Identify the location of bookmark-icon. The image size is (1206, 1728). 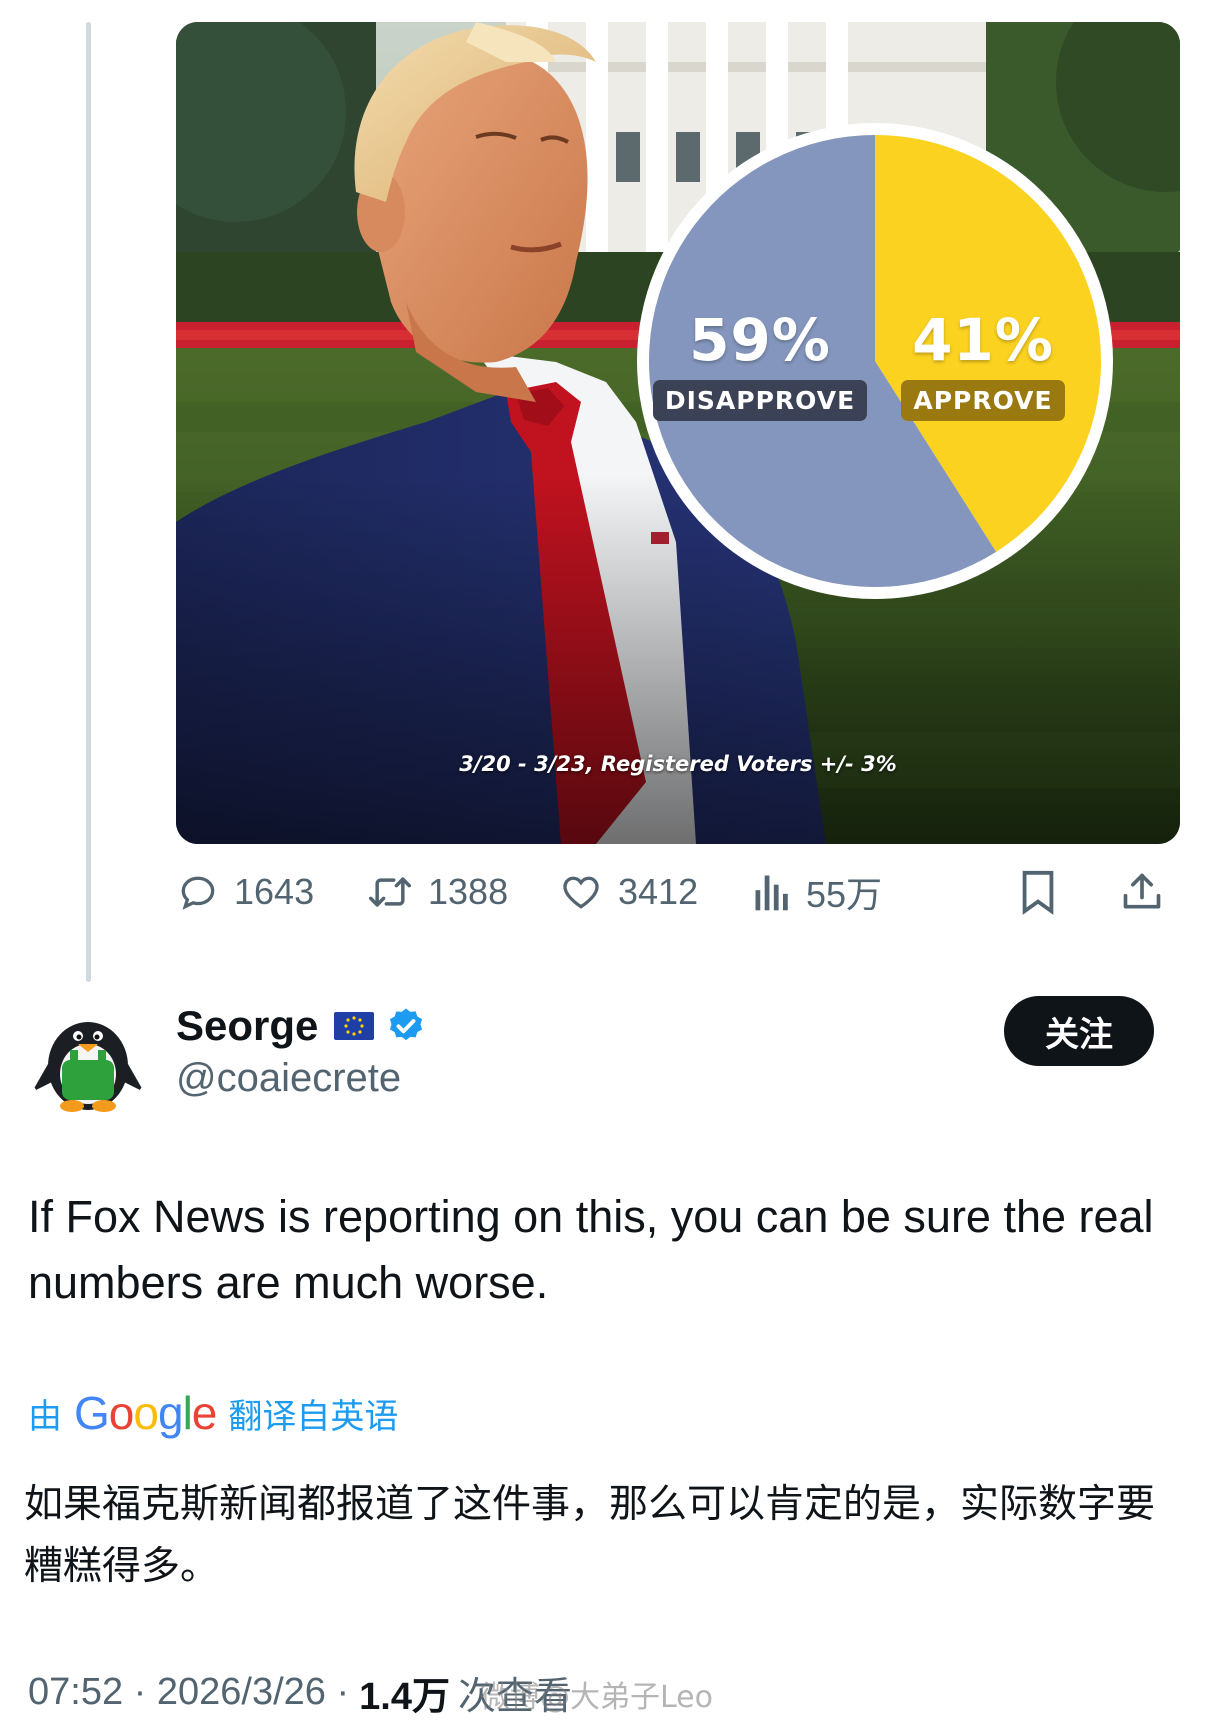
(1038, 892).